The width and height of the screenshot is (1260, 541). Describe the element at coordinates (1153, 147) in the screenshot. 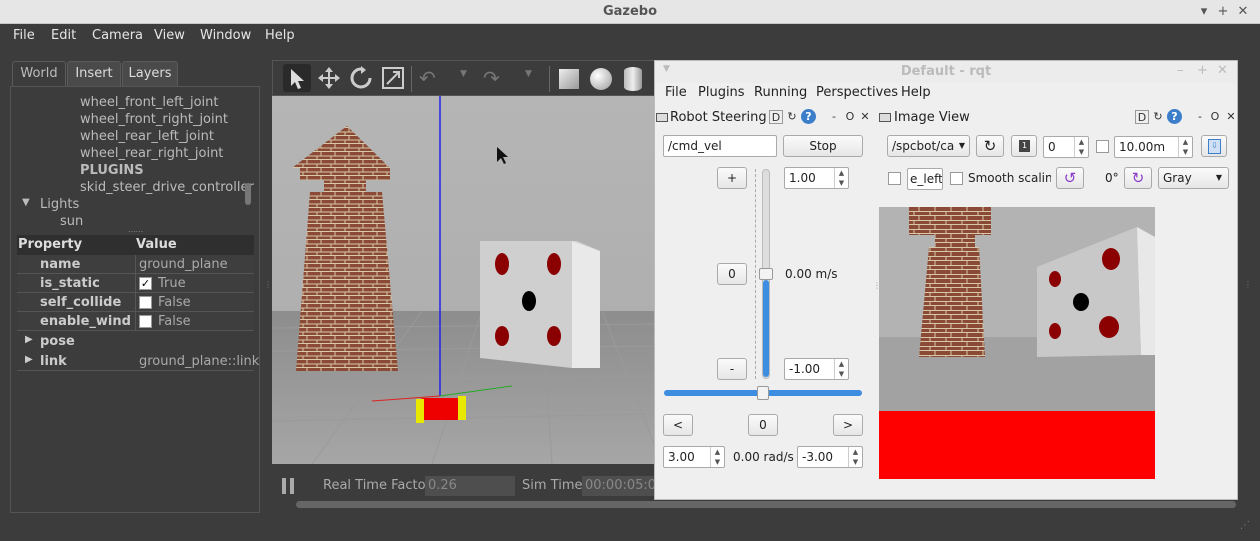

I see `max-depth-spinbox: 10.00m ▲ ▼` at that location.